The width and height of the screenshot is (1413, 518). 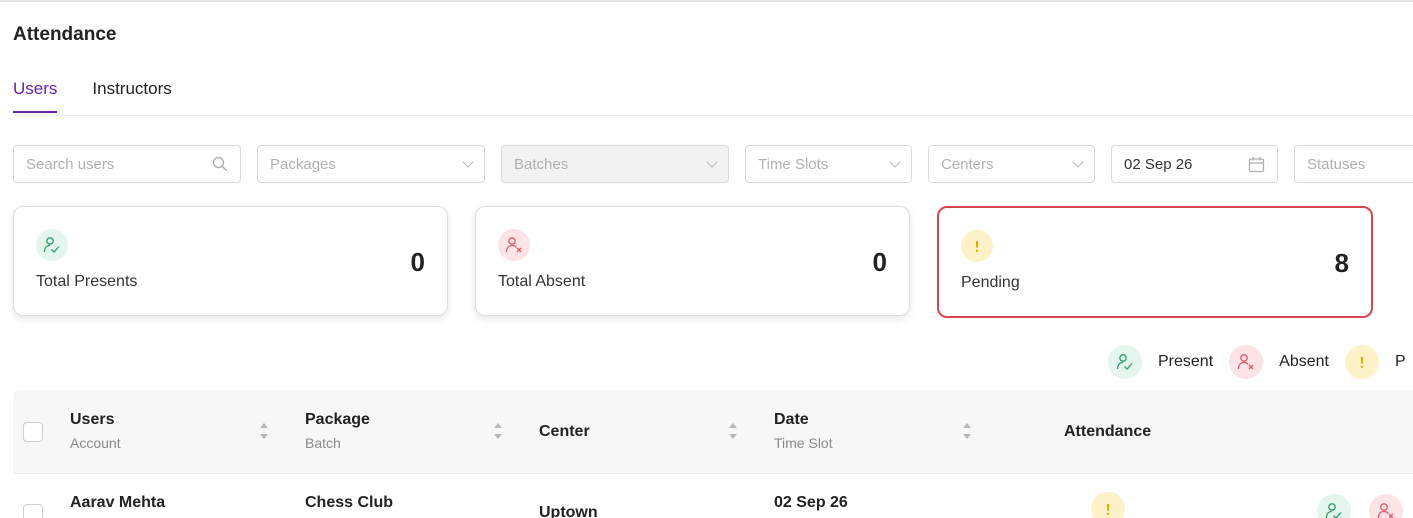 I want to click on column-center-title: Center, so click(x=564, y=431).